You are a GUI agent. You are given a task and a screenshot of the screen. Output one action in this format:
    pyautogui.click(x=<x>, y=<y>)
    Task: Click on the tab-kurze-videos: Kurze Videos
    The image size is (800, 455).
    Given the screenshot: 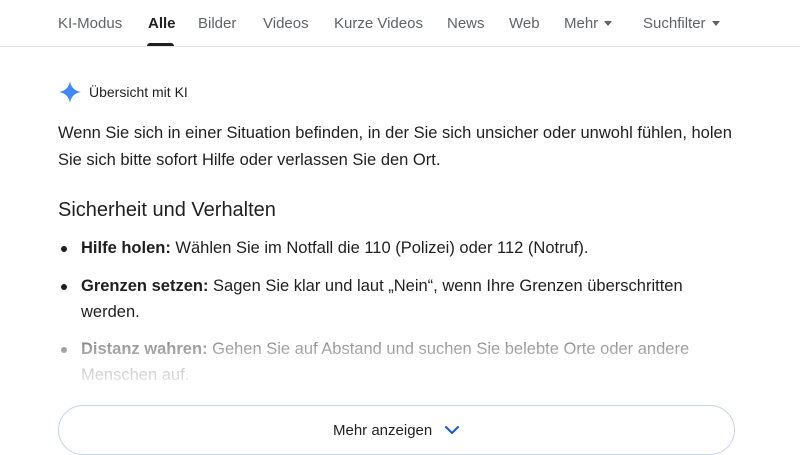 What is the action you would take?
    pyautogui.click(x=378, y=23)
    